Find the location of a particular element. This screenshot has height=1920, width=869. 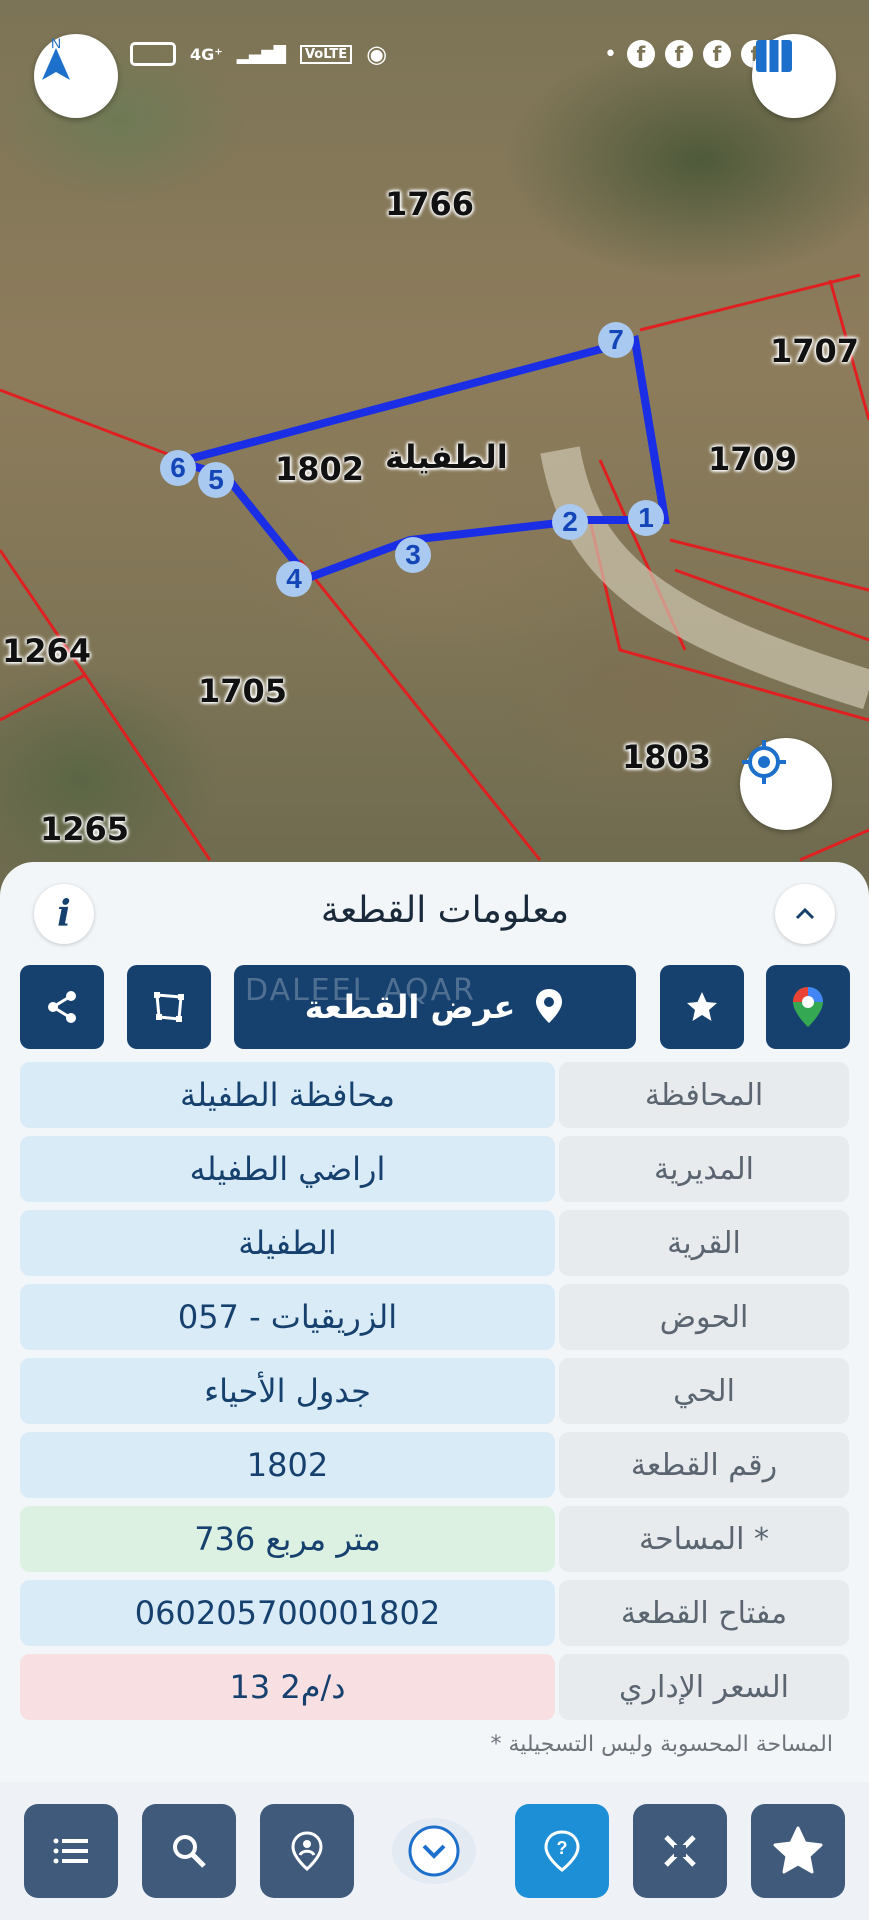

info-row: 736 متر مربع المساحة * is located at coordinates (434, 1539).